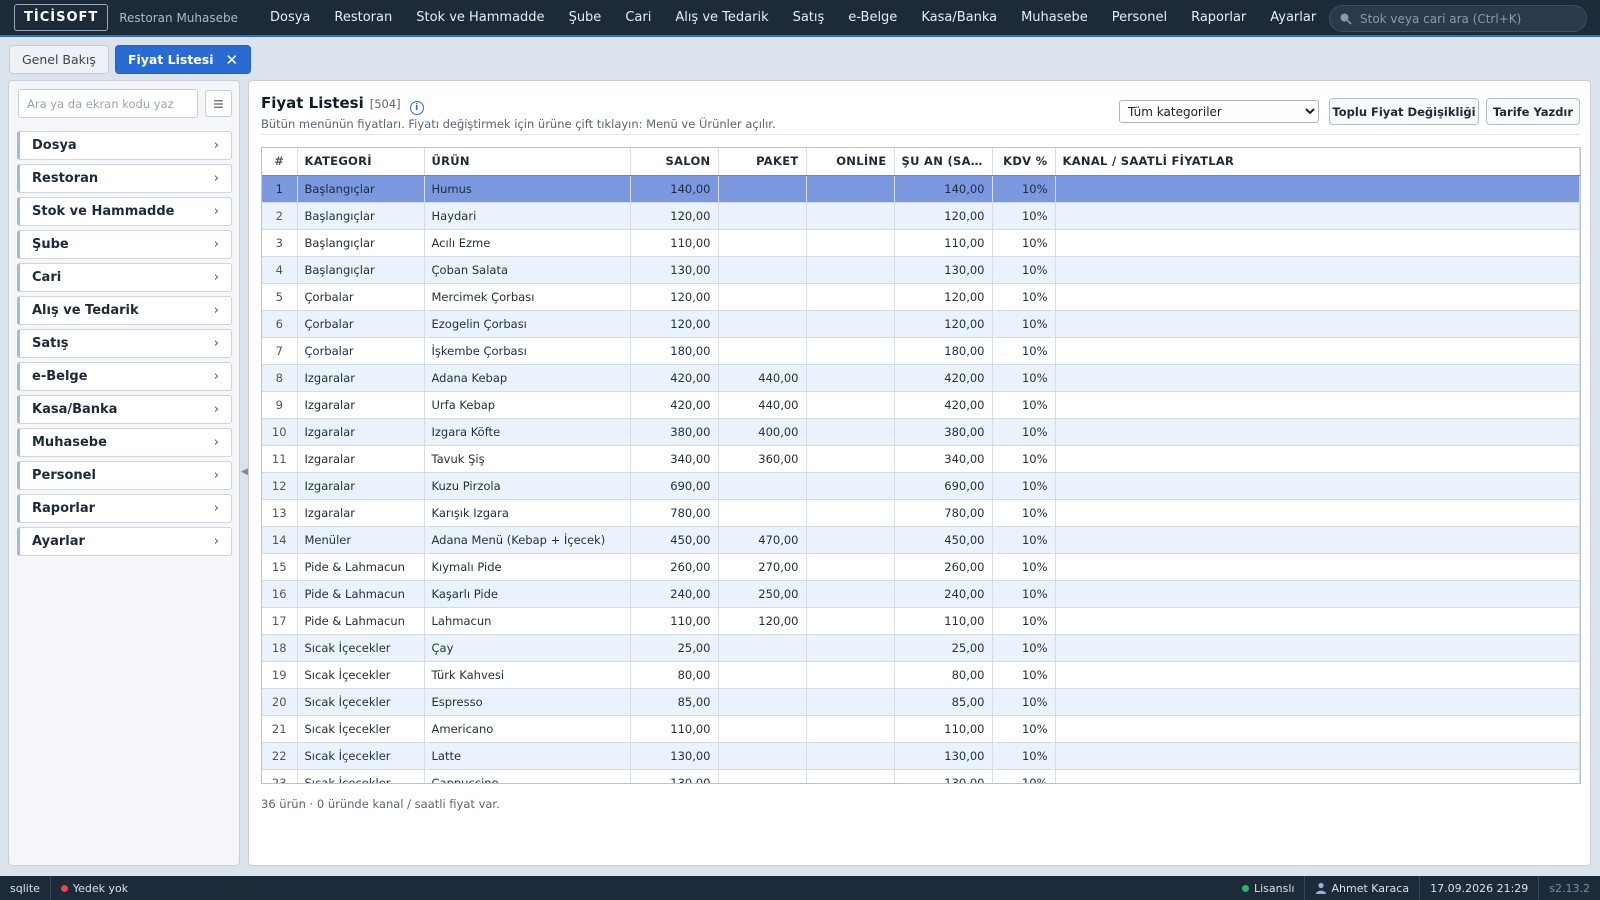 Image resolution: width=1600 pixels, height=900 pixels. I want to click on sidebar-collapse-handle: ◀, so click(244, 472).